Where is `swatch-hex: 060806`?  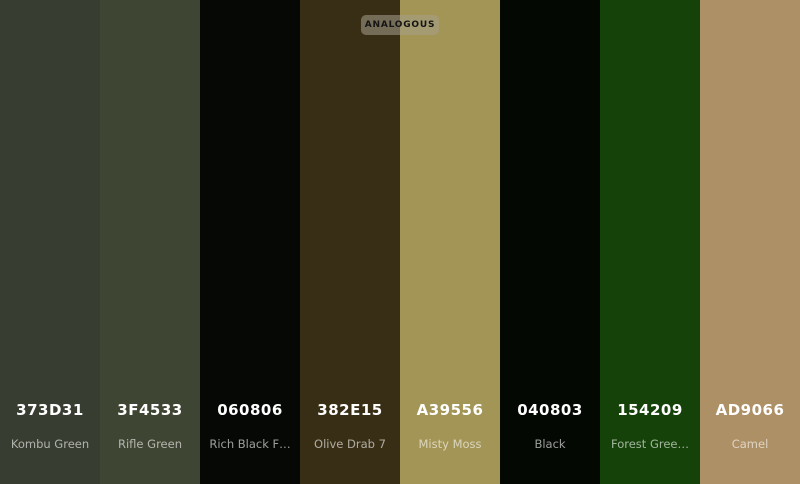
swatch-hex: 060806 is located at coordinates (250, 410).